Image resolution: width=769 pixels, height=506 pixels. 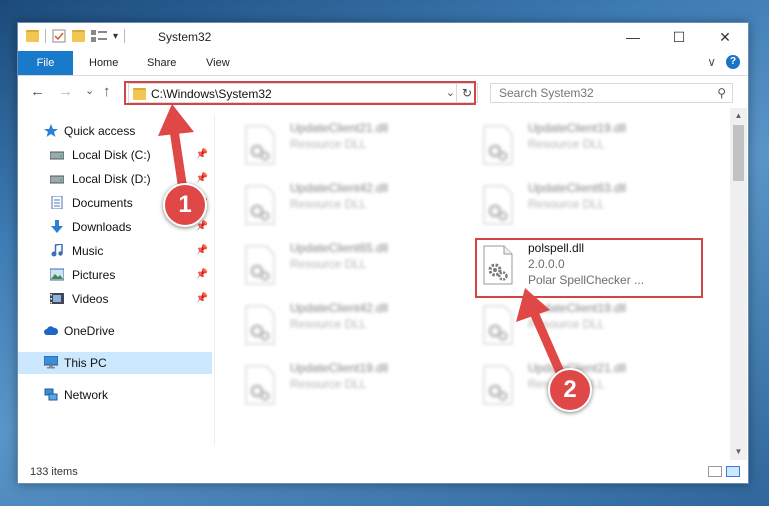 I want to click on scroll-up-icon: ▲, so click(x=738, y=116).